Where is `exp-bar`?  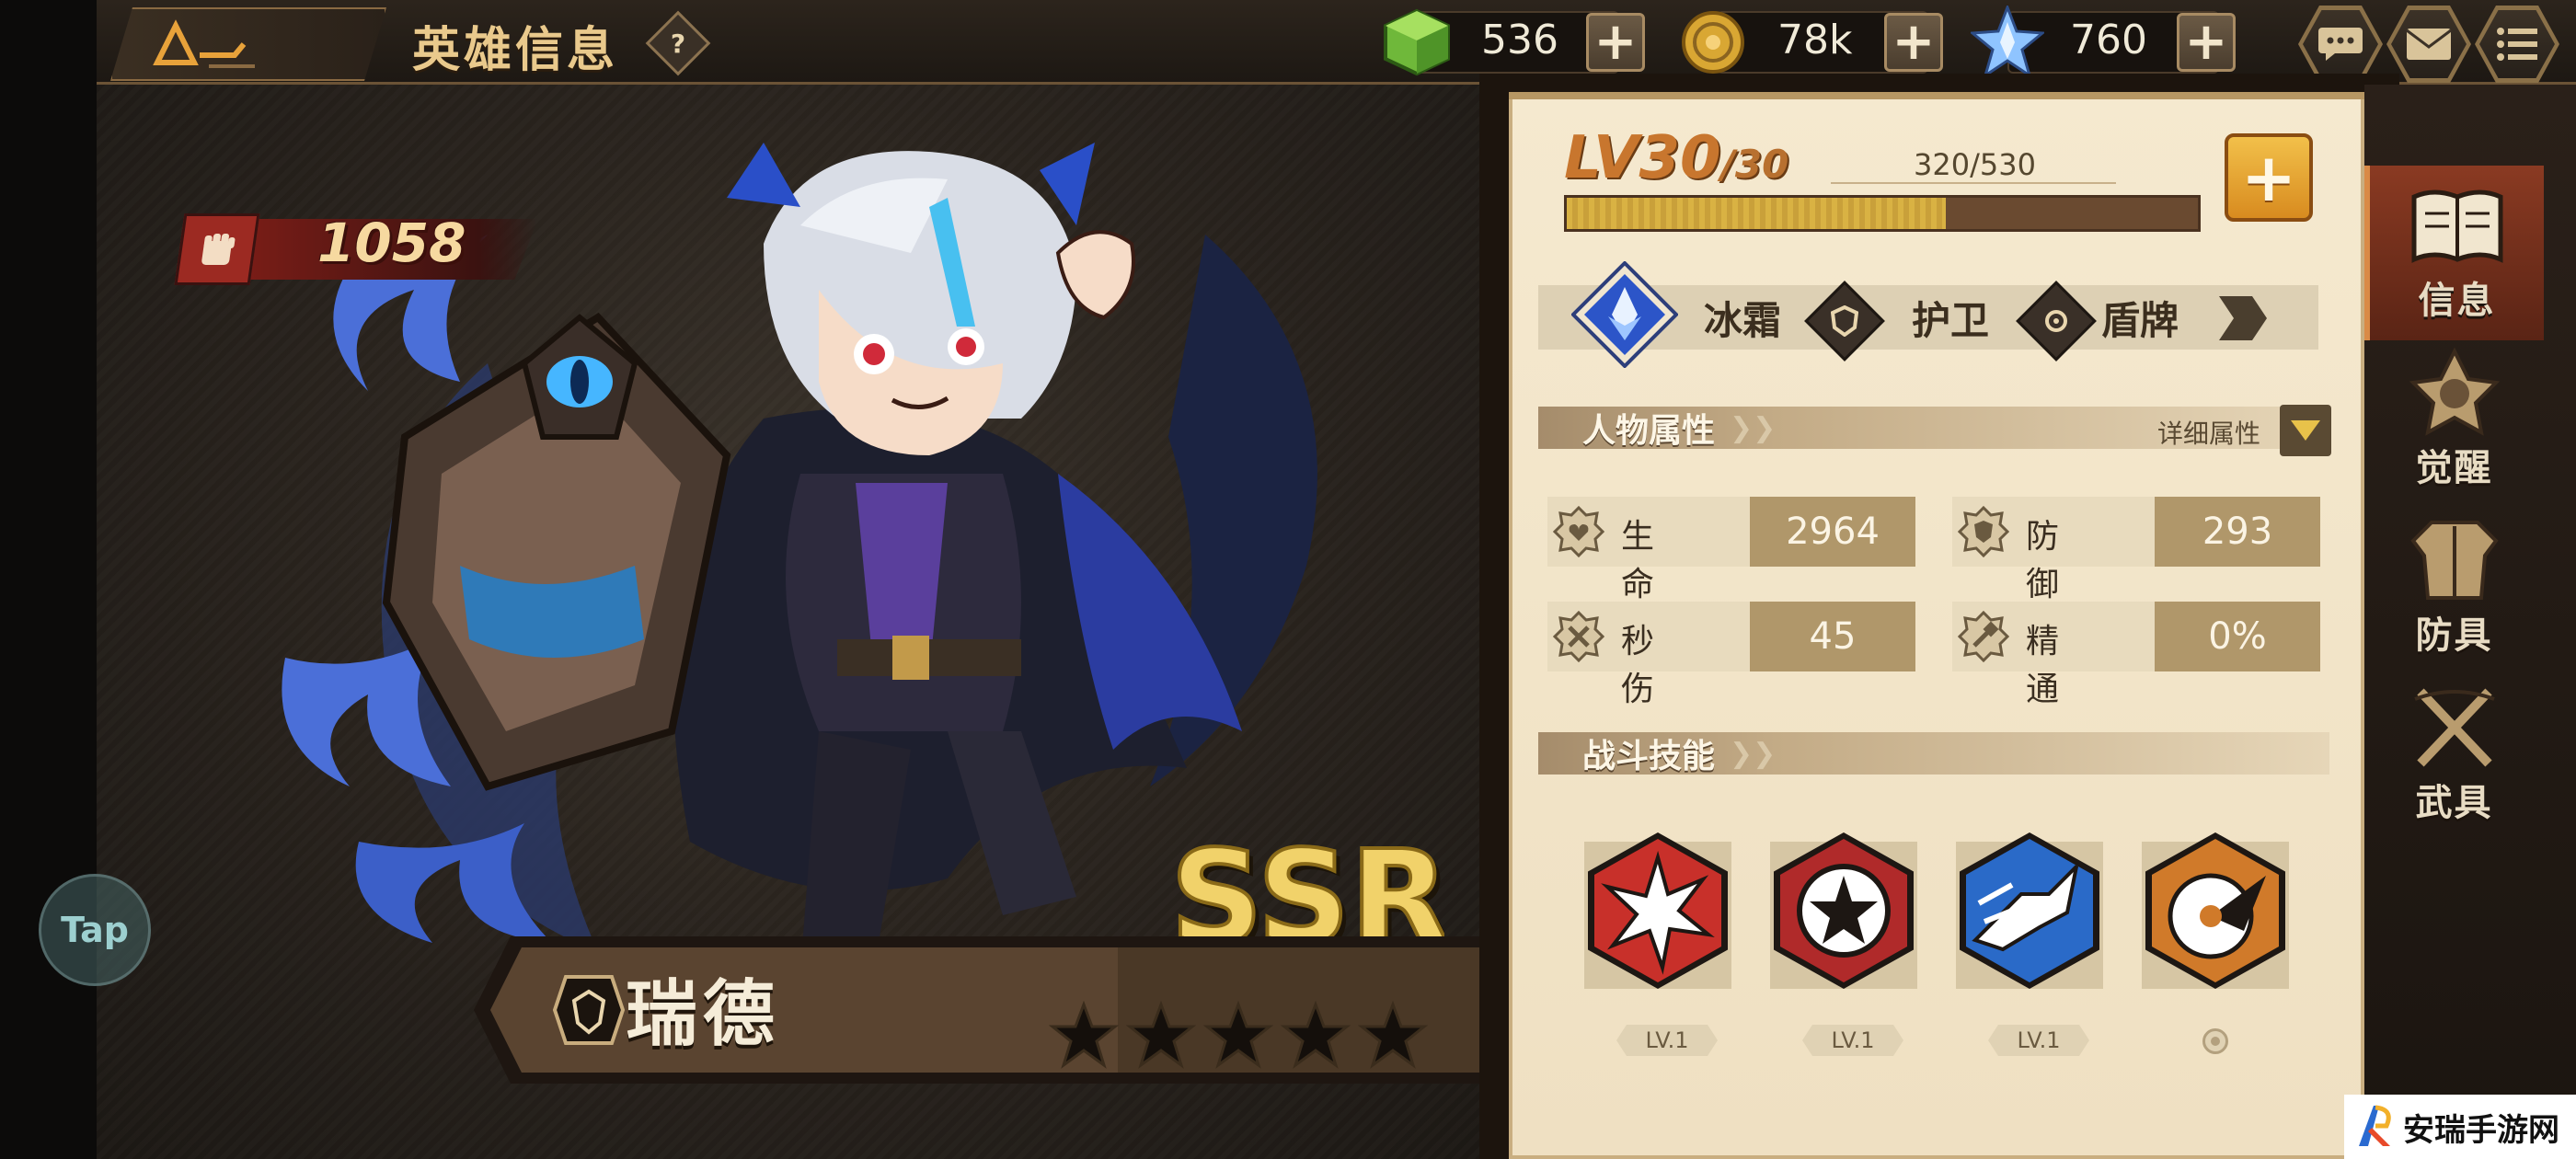
exp-bar is located at coordinates (1882, 213).